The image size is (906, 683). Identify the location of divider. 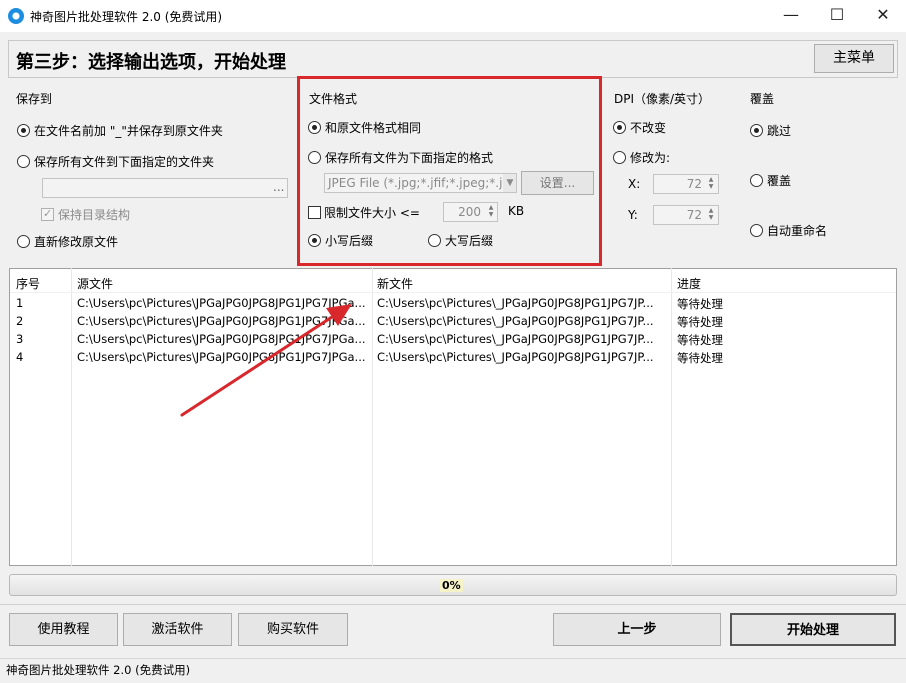
(453, 604).